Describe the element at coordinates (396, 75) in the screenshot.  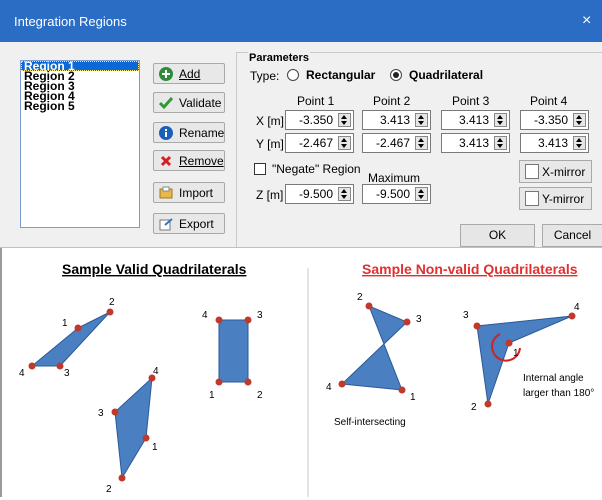
I see `radio-quadrilateral` at that location.